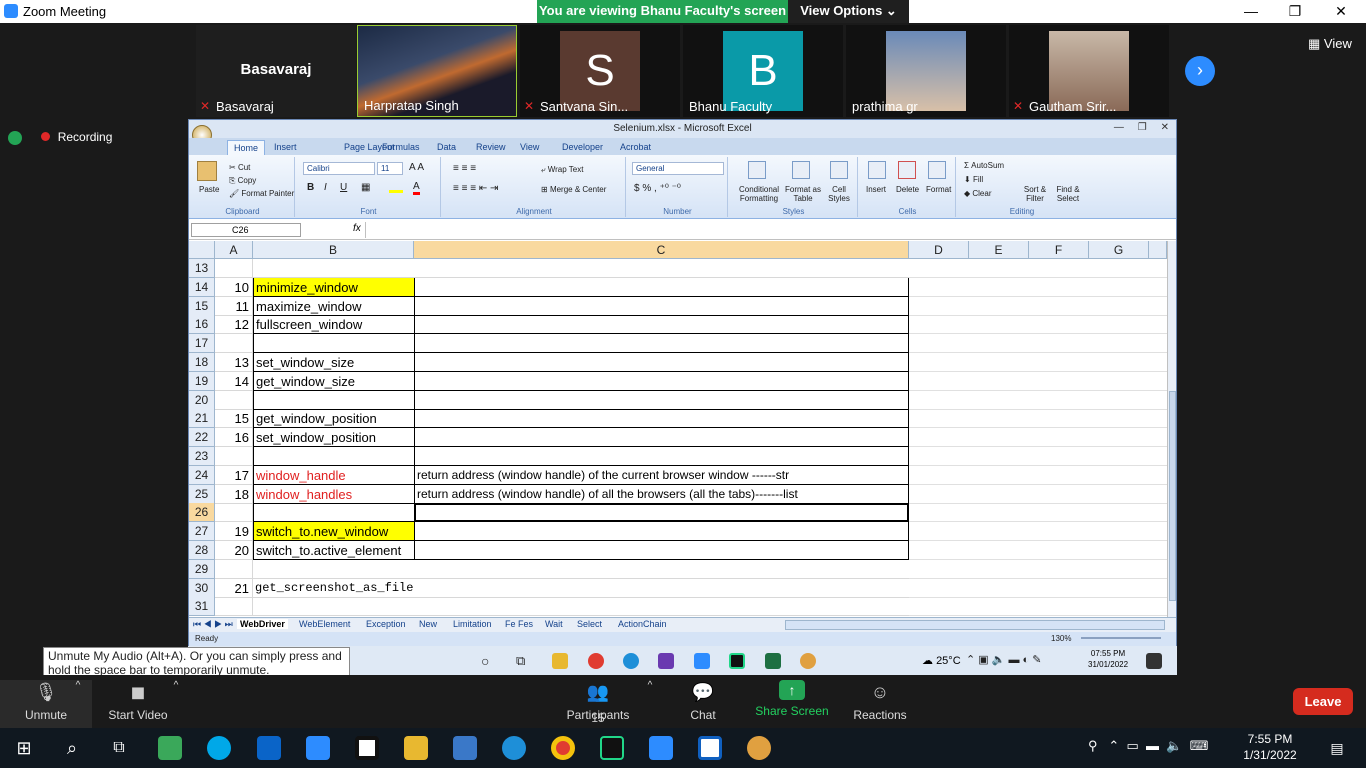  Describe the element at coordinates (234, 419) in the screenshot. I see `cell-a: 15` at that location.